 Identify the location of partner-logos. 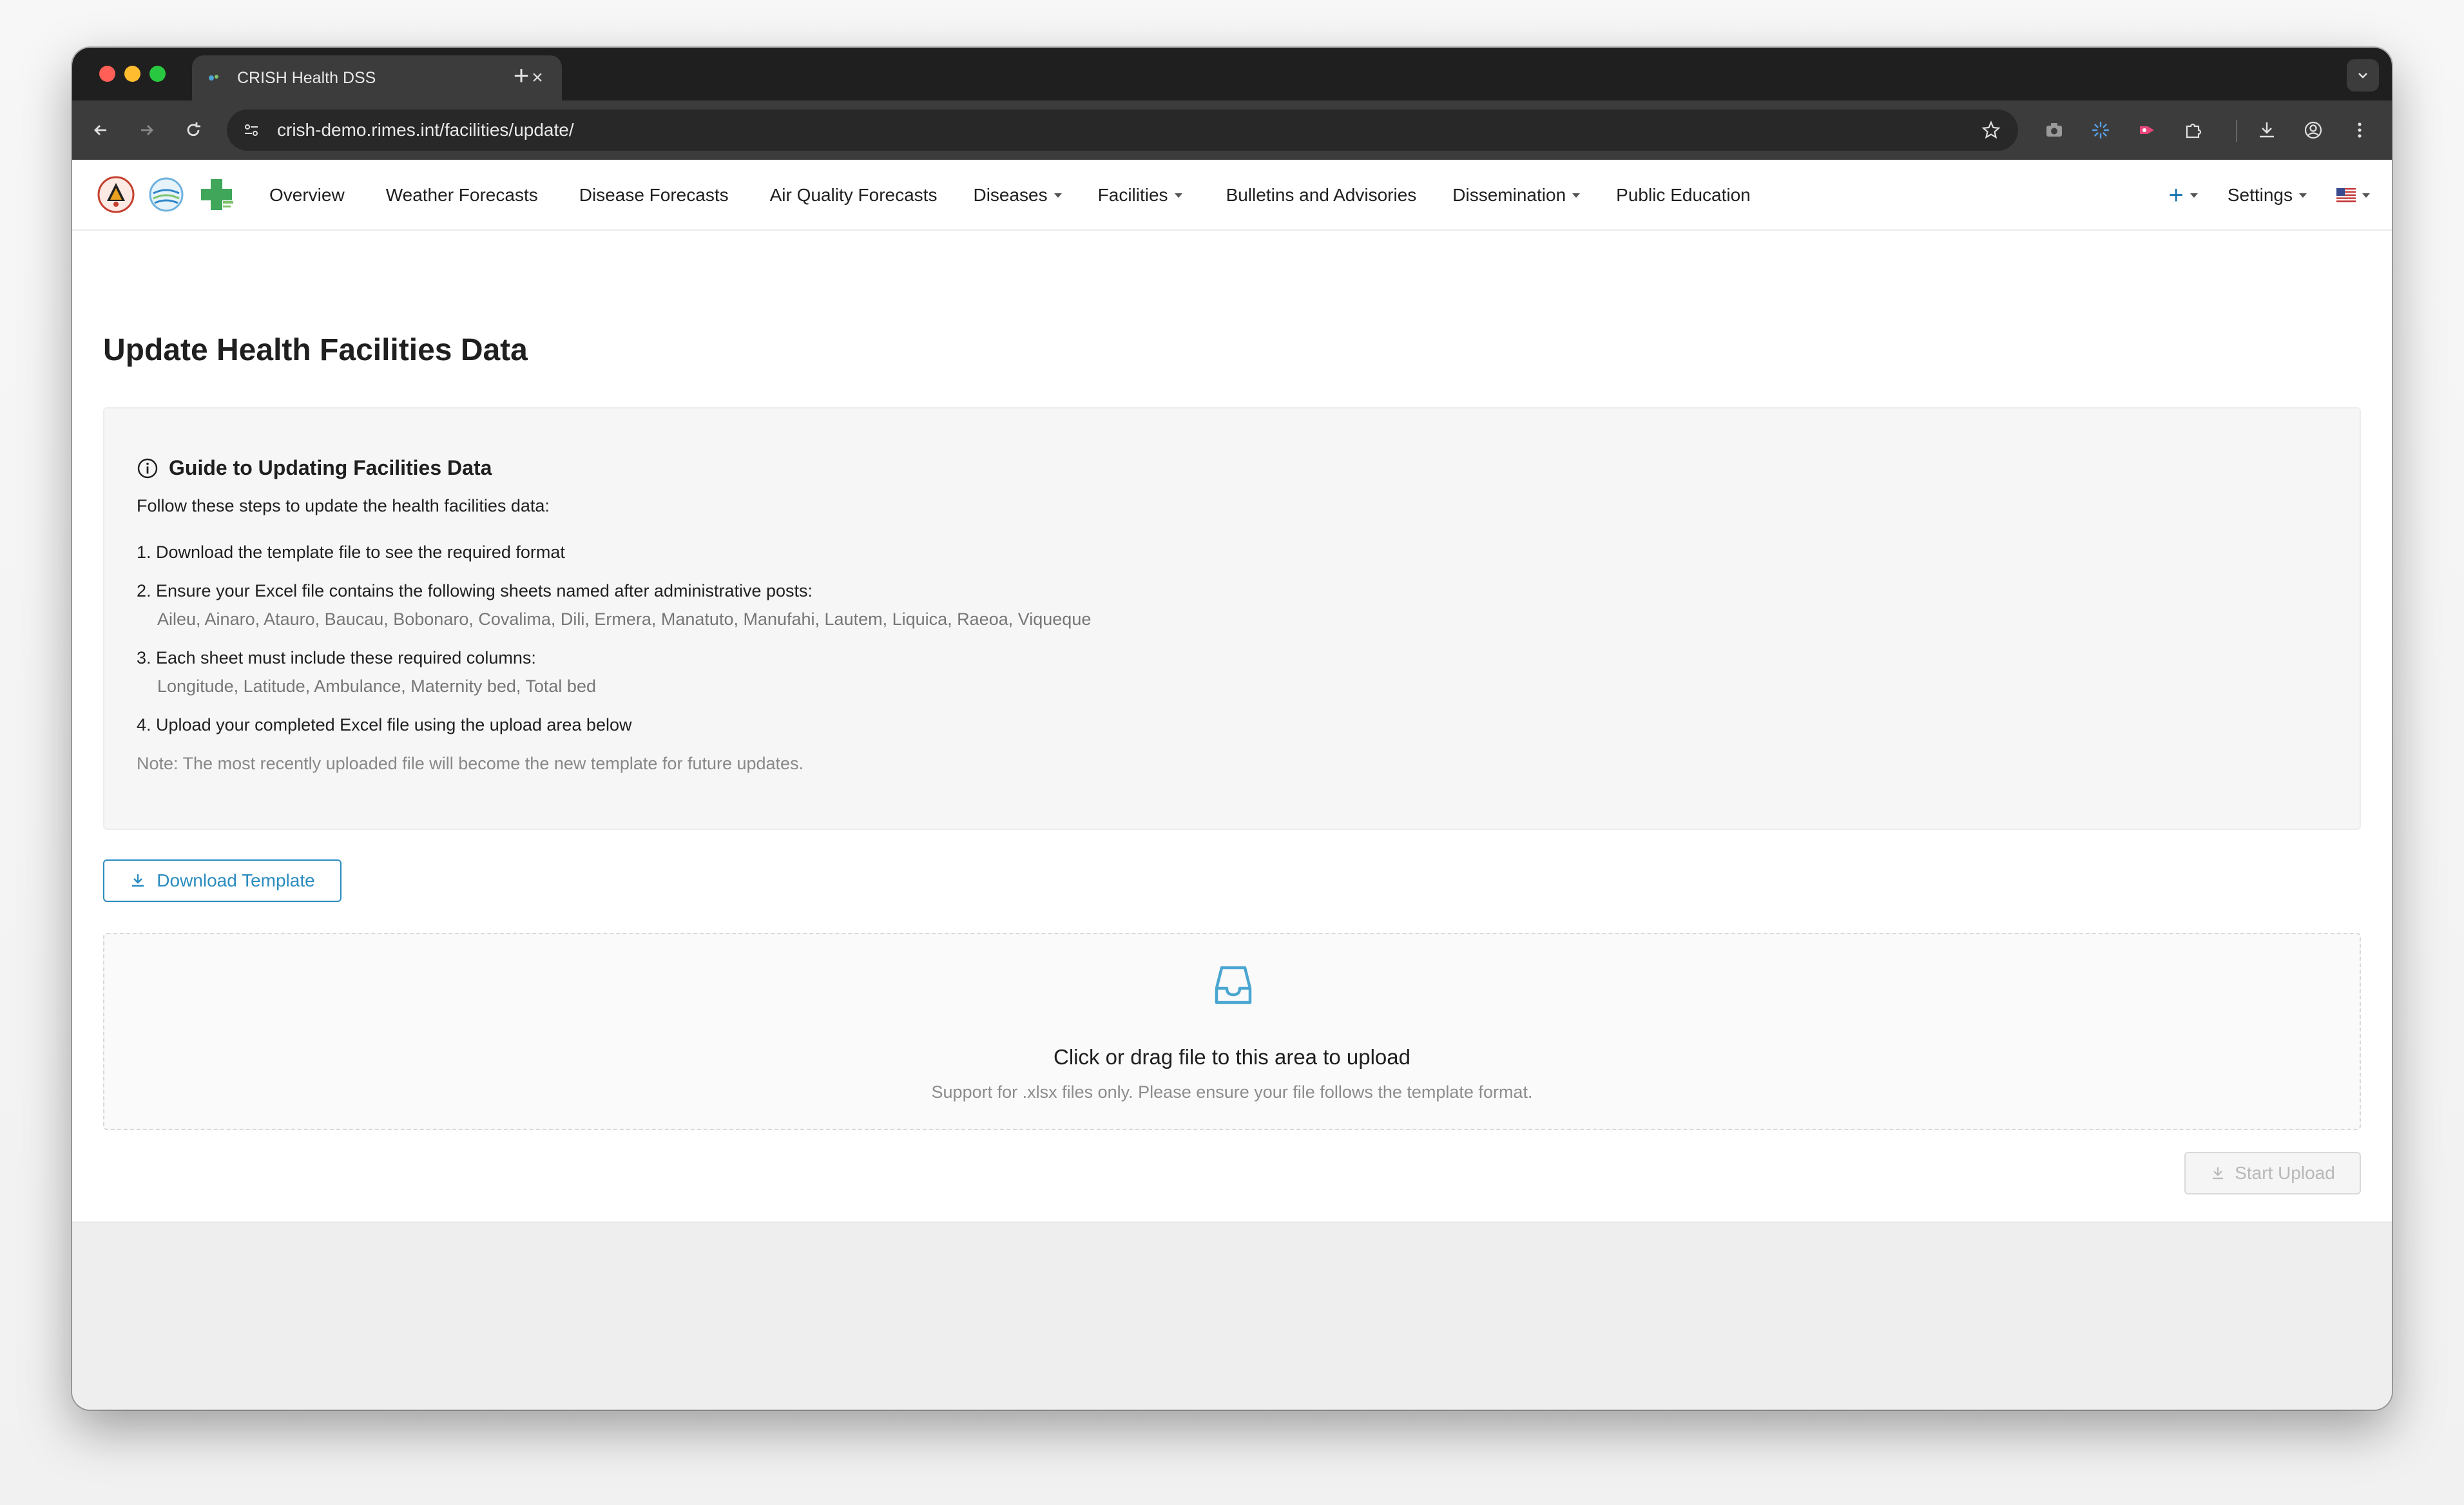
(166, 195).